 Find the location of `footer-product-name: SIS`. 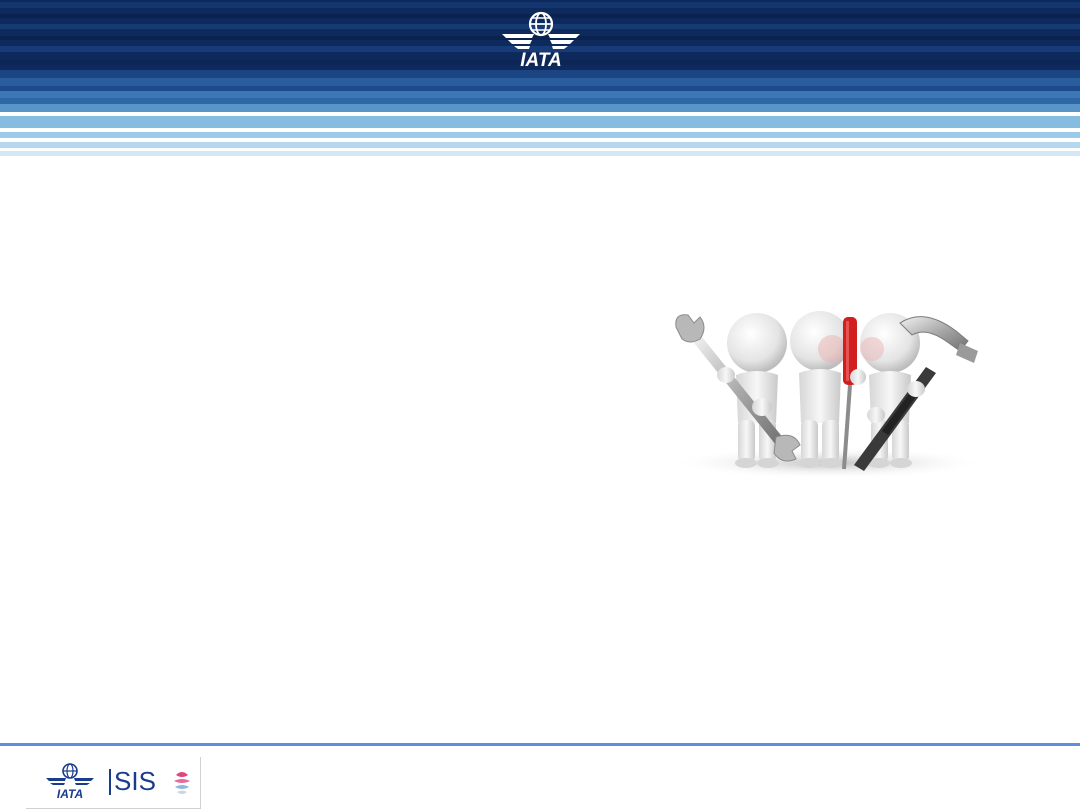

footer-product-name: SIS is located at coordinates (135, 781).